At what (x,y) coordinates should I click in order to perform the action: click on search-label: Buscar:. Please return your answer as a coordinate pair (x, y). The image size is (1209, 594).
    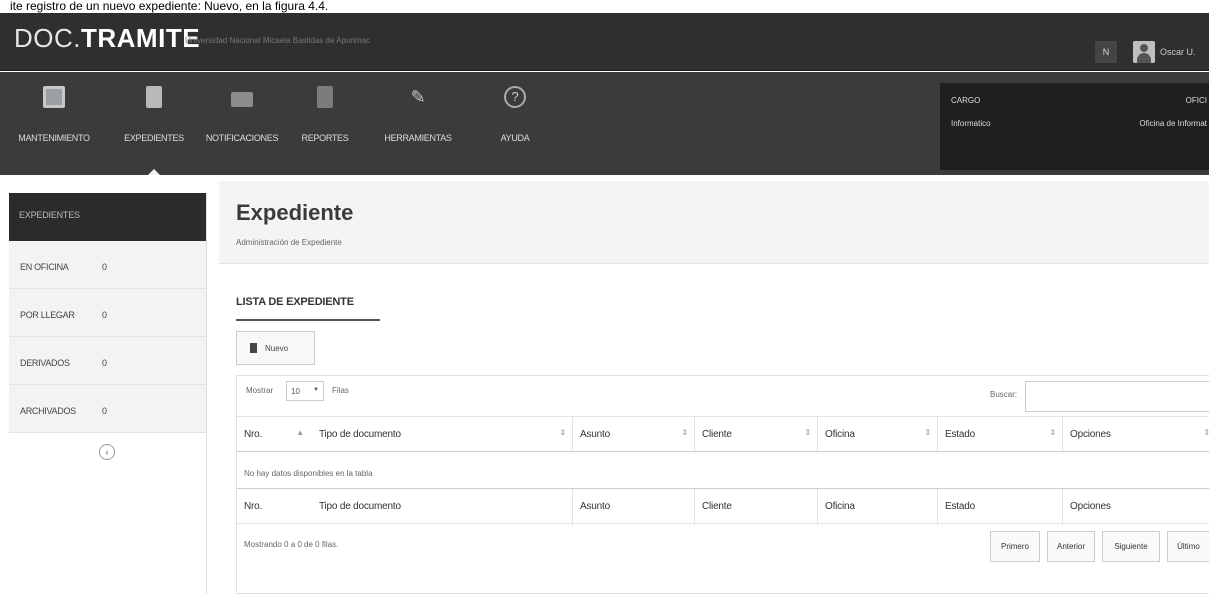
    Looking at the image, I should click on (1004, 394).